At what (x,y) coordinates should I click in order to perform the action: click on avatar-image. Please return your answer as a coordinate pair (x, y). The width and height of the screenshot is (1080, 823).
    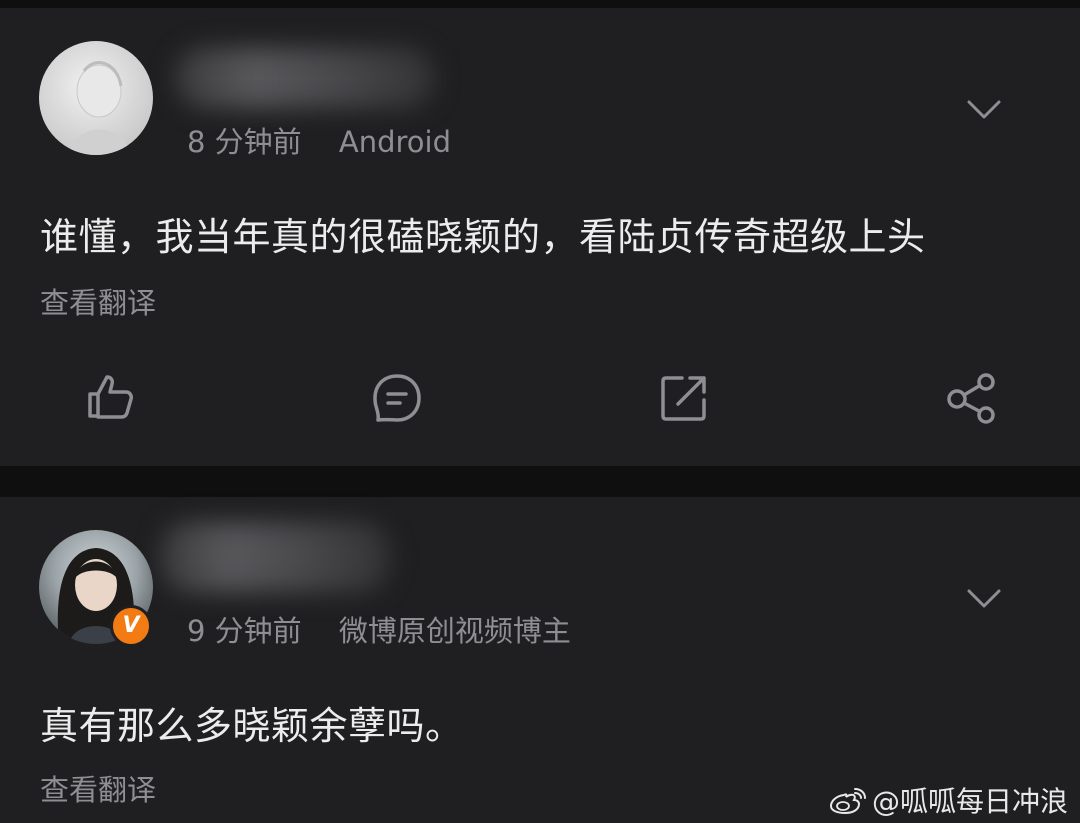
    Looking at the image, I should click on (100, 108).